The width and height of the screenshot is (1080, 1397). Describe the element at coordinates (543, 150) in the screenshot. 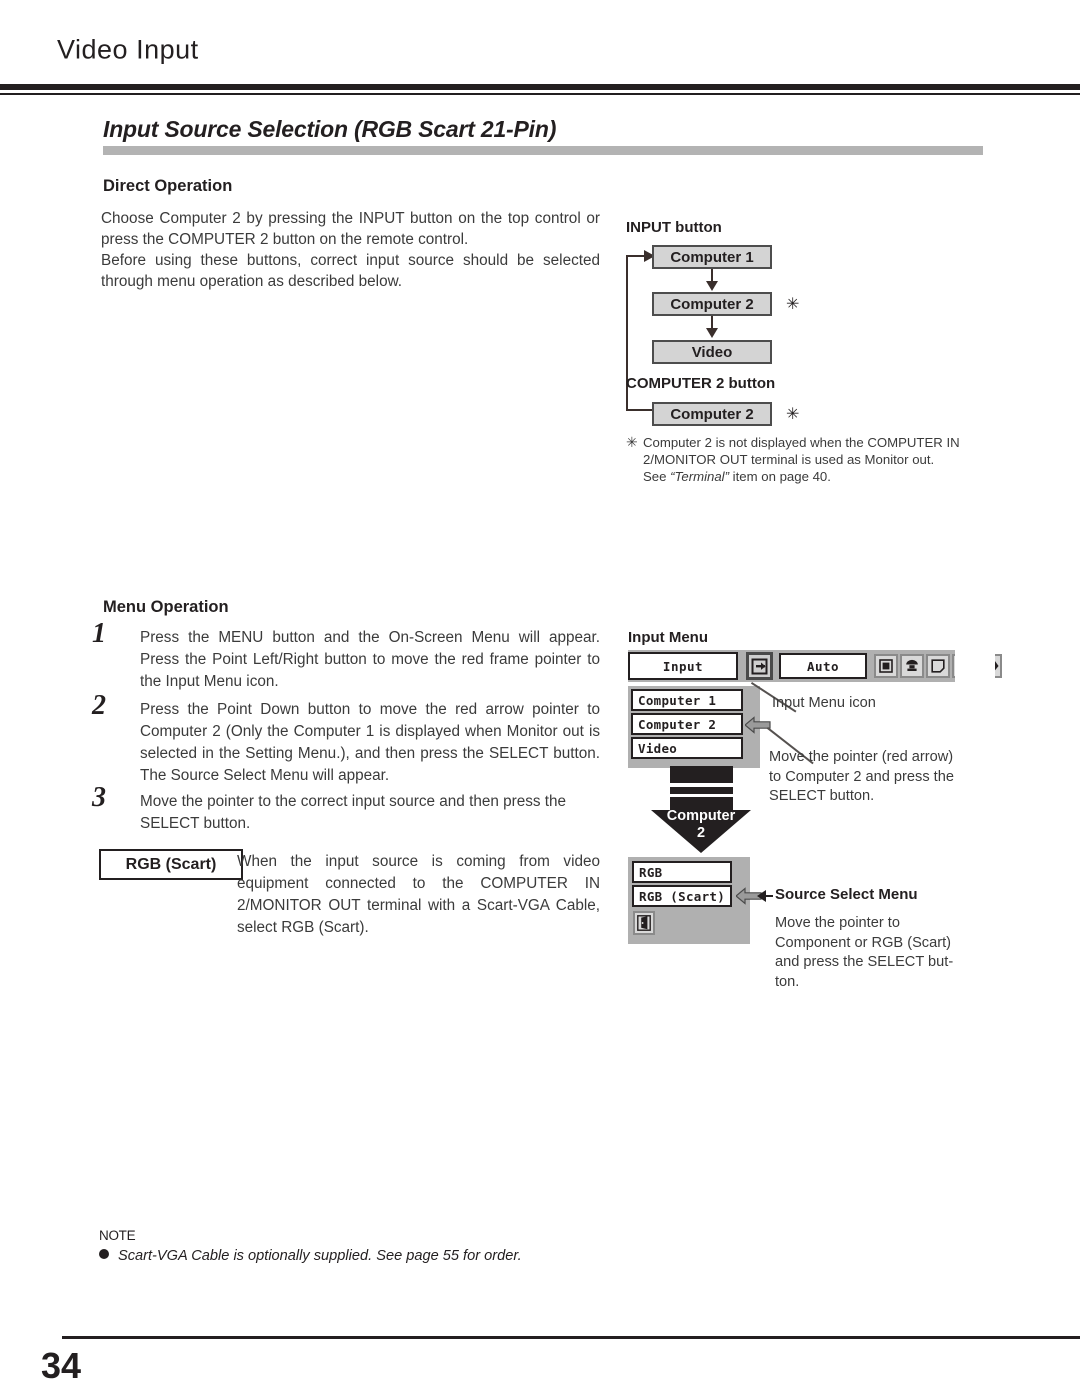

I see `section-title-underline` at that location.